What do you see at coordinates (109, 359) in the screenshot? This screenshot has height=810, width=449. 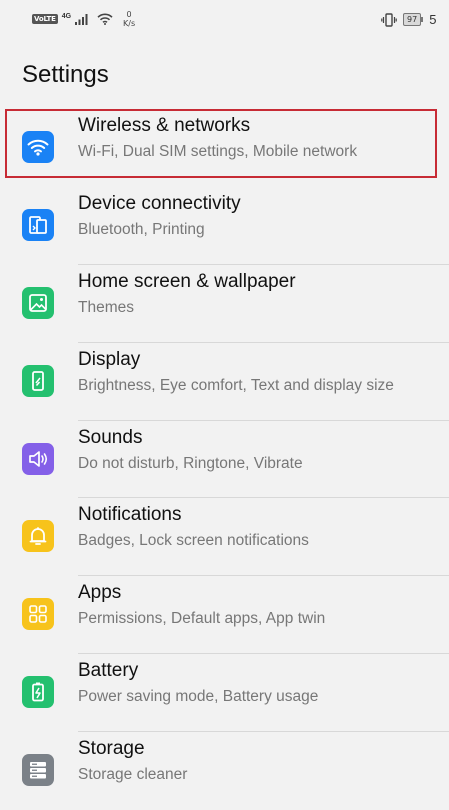 I see `item-title: Display` at bounding box center [109, 359].